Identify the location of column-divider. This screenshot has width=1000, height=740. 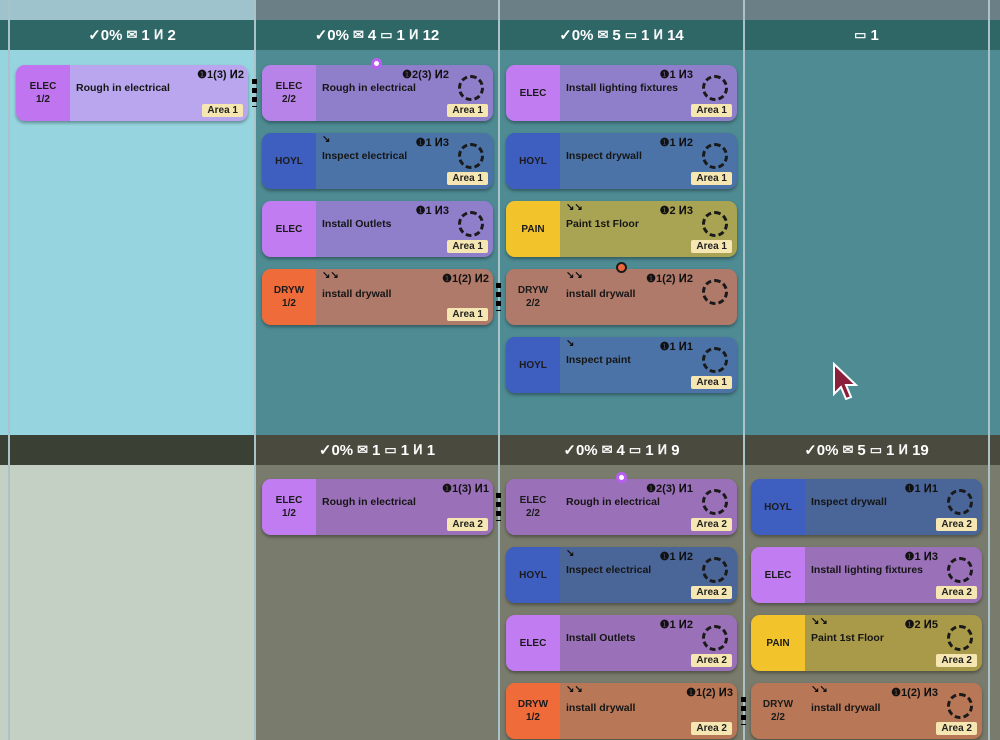
(9, 370).